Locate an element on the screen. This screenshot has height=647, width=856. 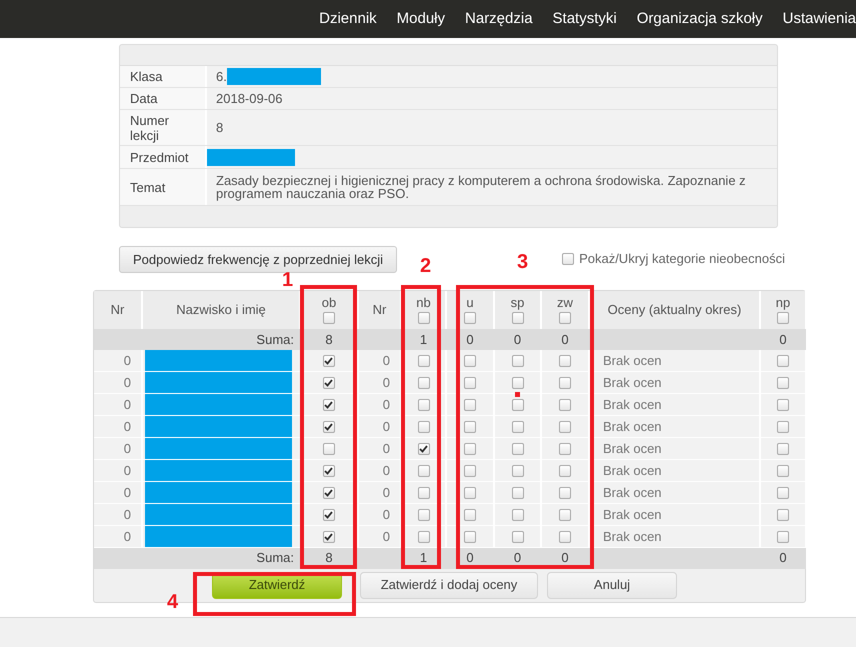
nav-link: Statystyki is located at coordinates (584, 19).